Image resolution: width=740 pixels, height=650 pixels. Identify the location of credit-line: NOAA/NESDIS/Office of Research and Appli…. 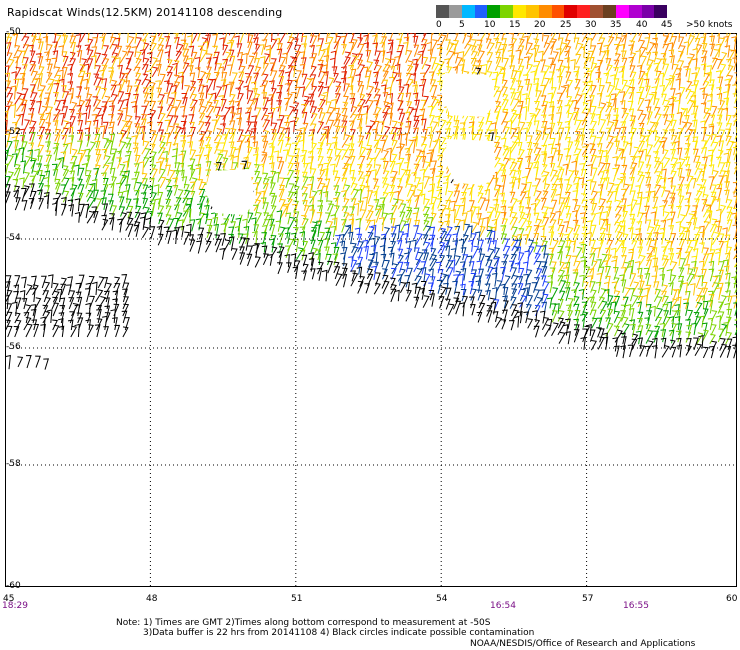
(583, 644).